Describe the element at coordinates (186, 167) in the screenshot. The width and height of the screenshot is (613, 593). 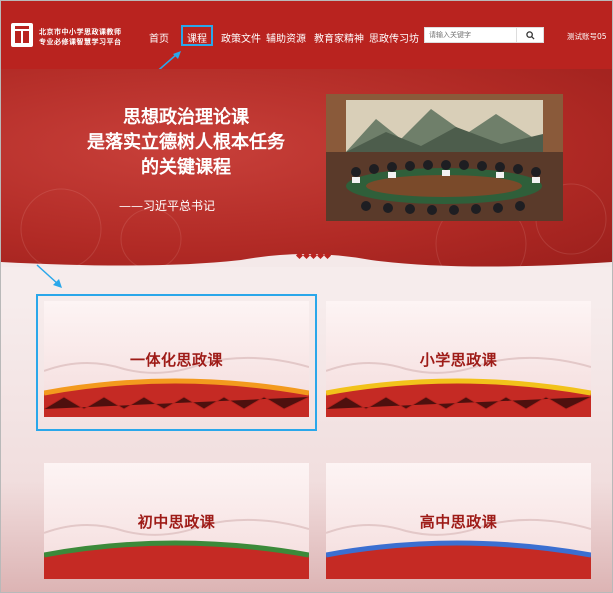
I see `quote-line: 的关键课程` at that location.